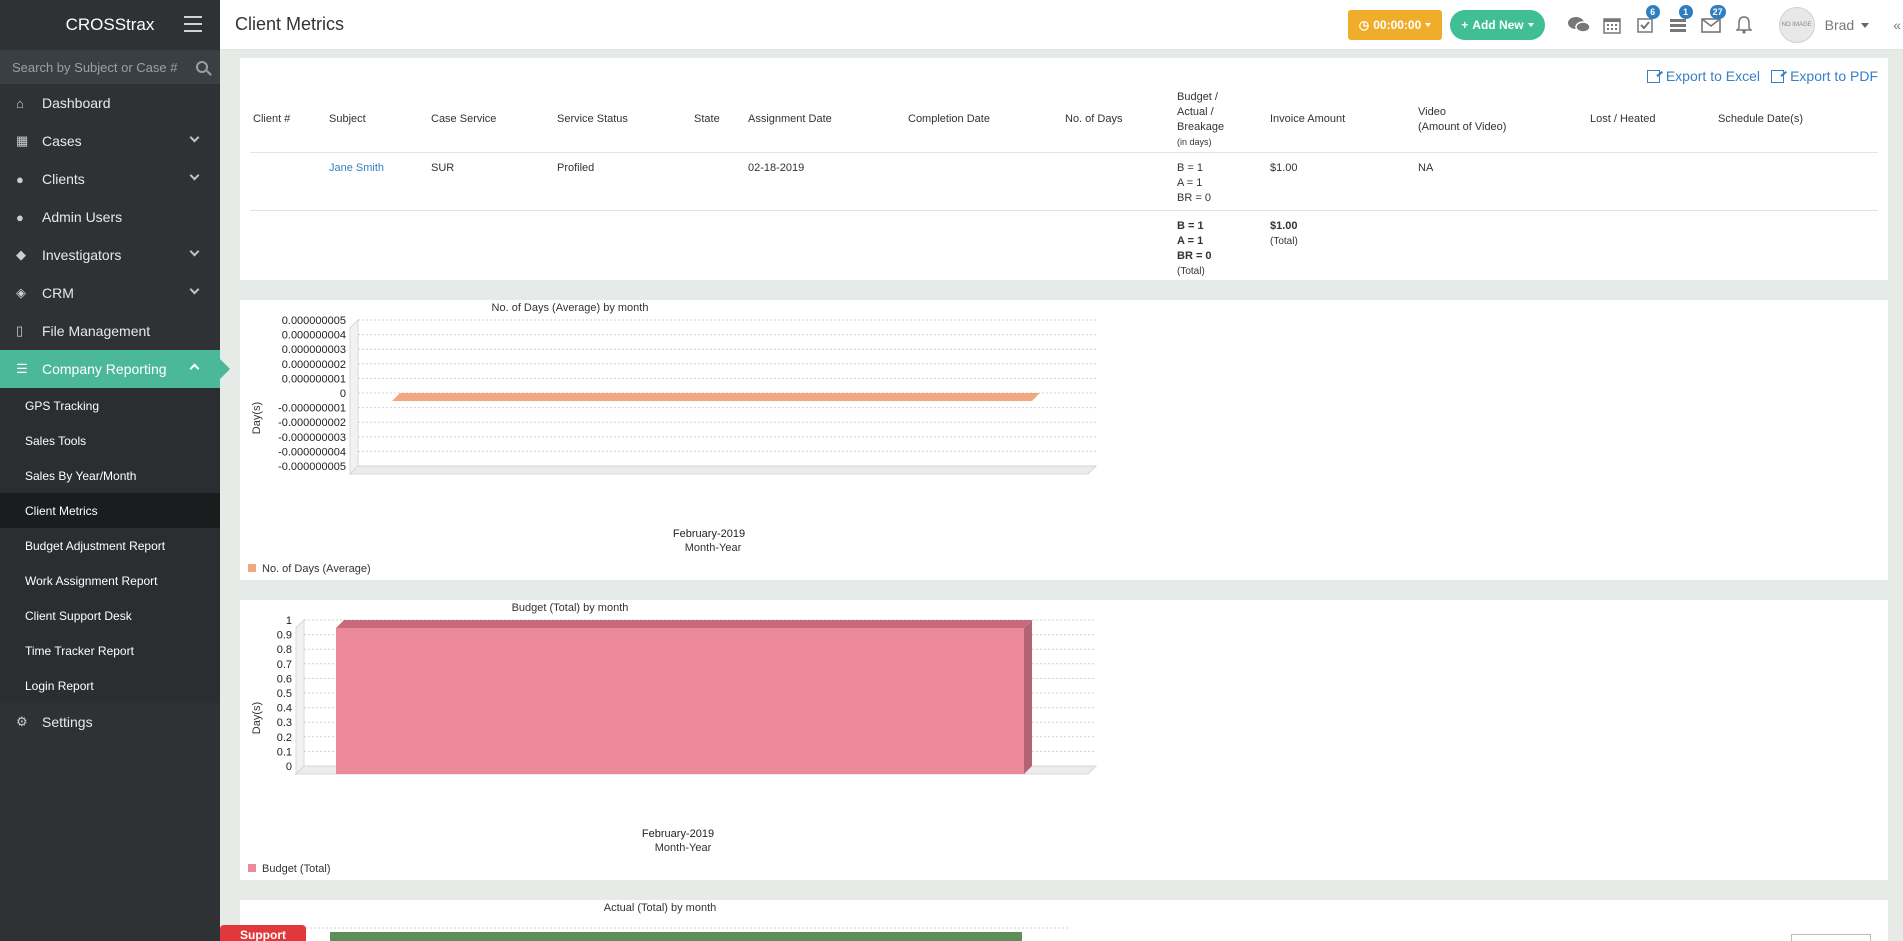  I want to click on cell-budget-actual-breakage: B = 1 A = 1 BR = 0, so click(1220, 181).